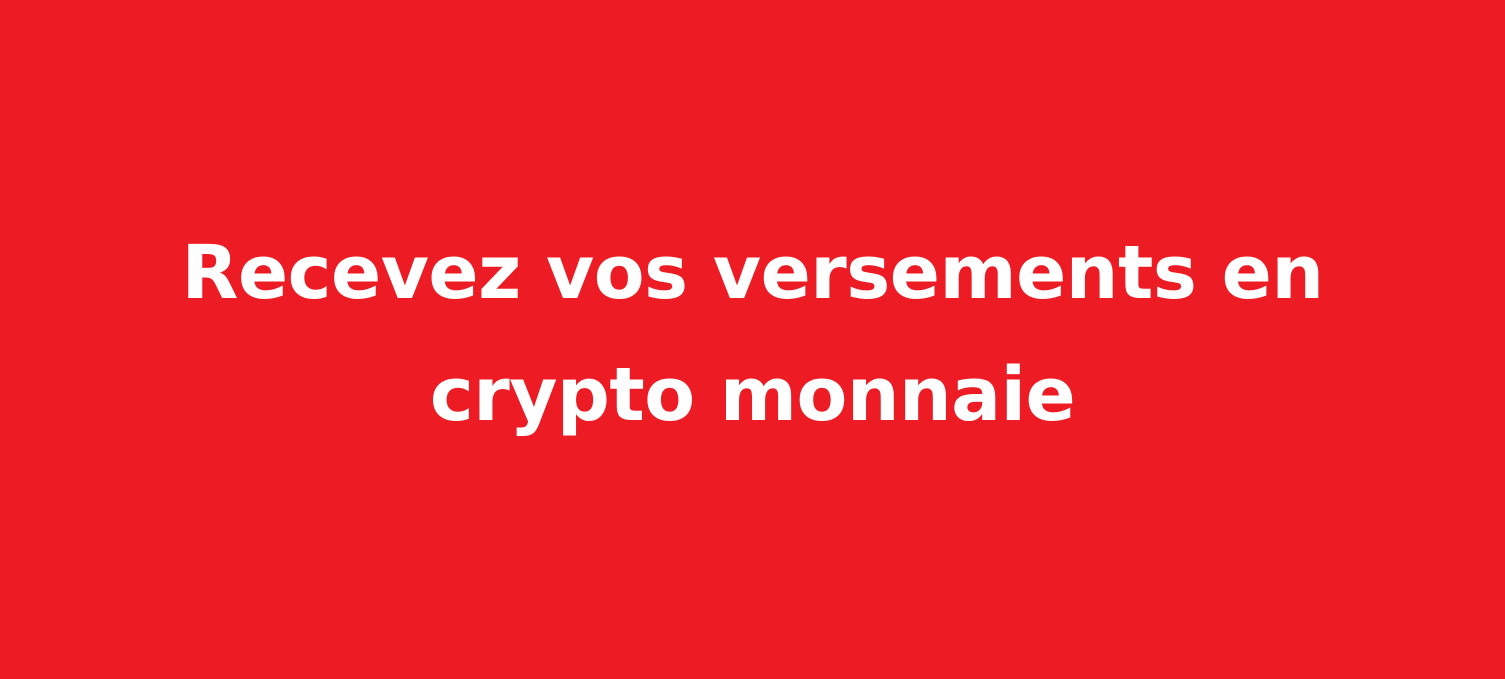  Describe the element at coordinates (752, 395) in the screenshot. I see `headline-line-2: crypto monnaie` at that location.